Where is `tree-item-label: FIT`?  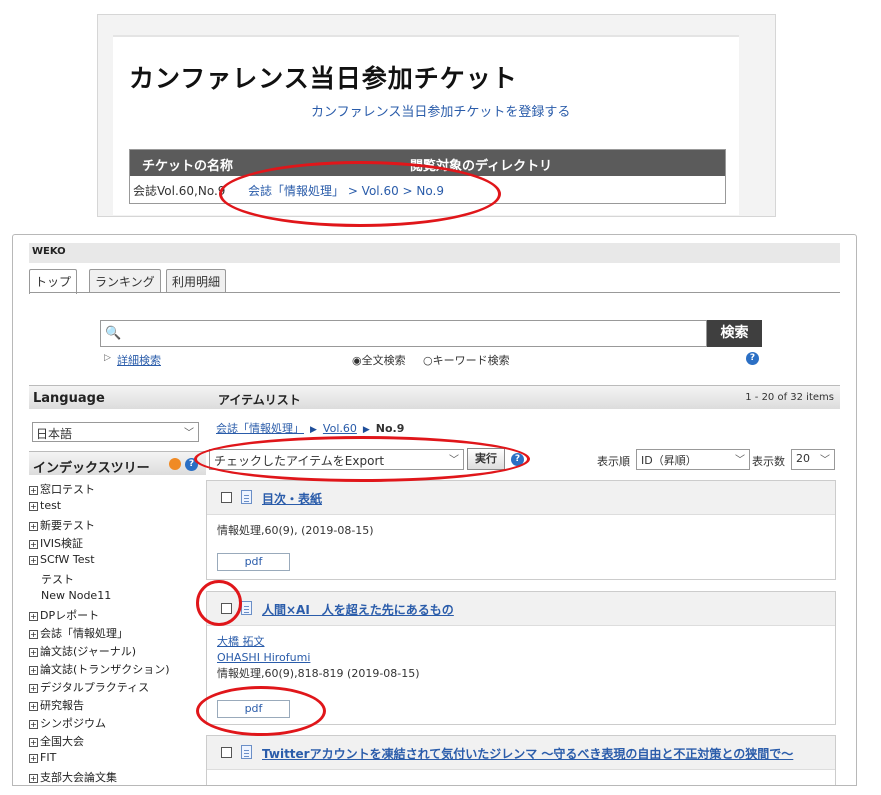 tree-item-label: FIT is located at coordinates (48, 757).